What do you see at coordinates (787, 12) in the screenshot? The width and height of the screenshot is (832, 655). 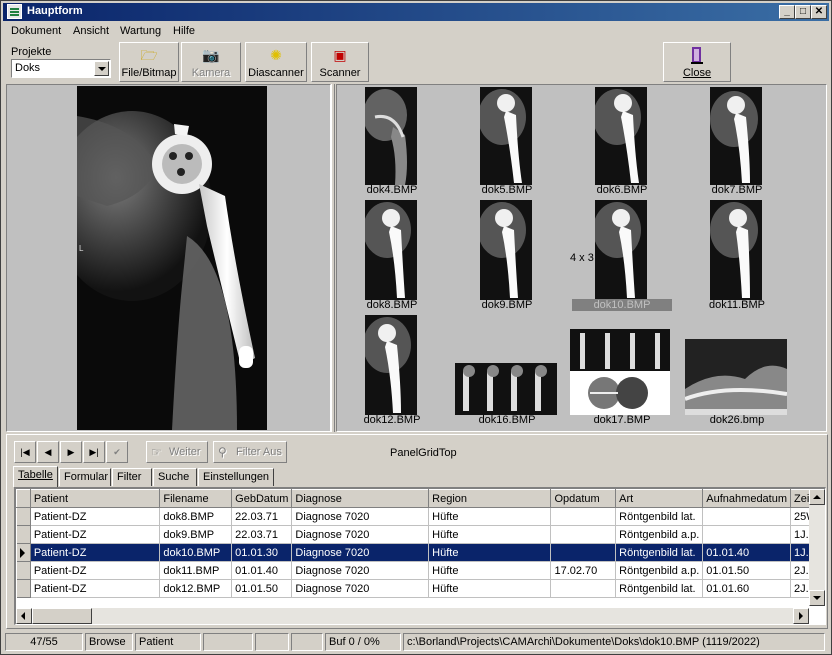 I see `minimize-button: _` at bounding box center [787, 12].